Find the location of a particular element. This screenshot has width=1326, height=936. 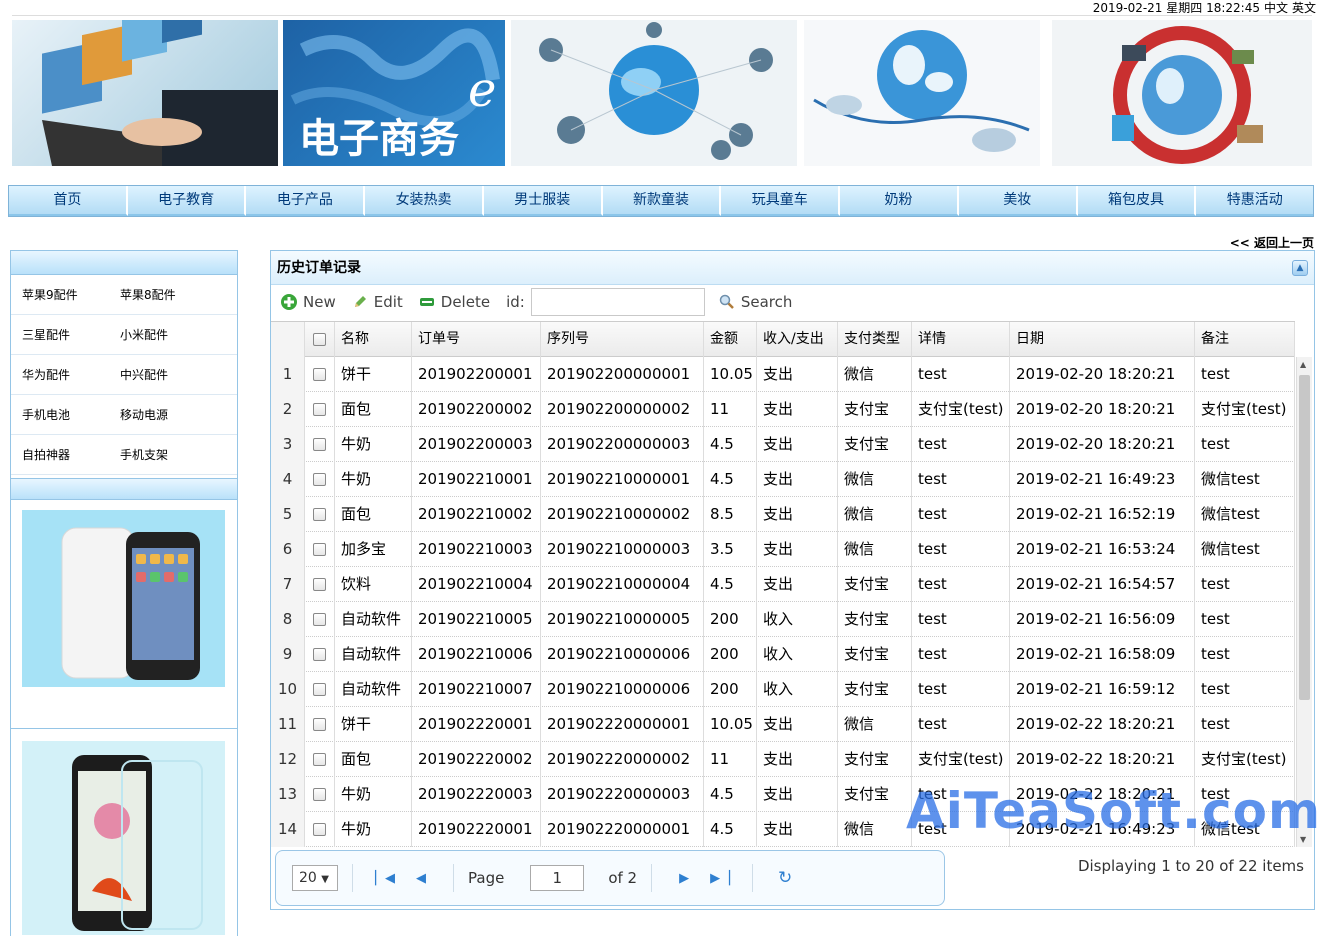

col-header-in-out: 收入/支出 is located at coordinates (797, 339).